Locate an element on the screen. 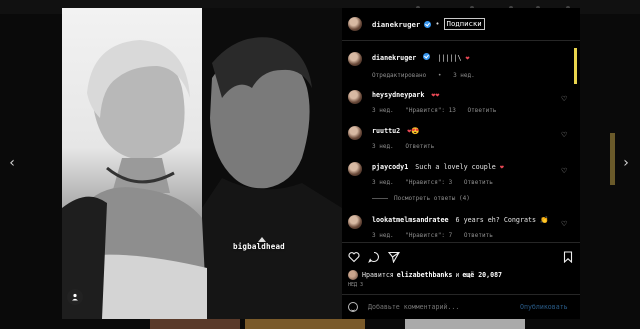  comment-text: heysydneypark ❤❤ is located at coordinates (467, 95).